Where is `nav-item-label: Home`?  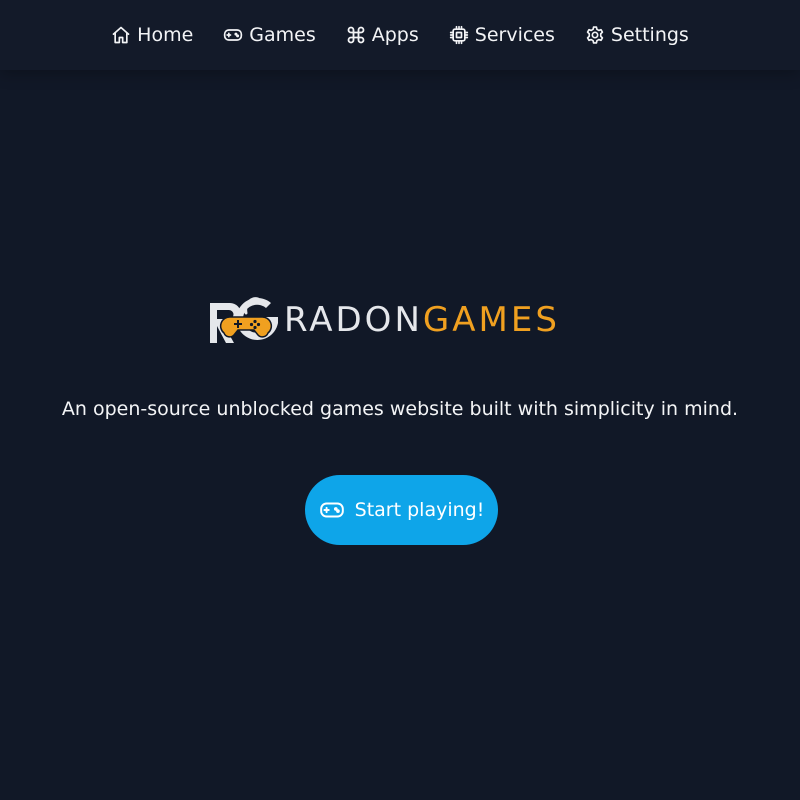
nav-item-label: Home is located at coordinates (165, 35).